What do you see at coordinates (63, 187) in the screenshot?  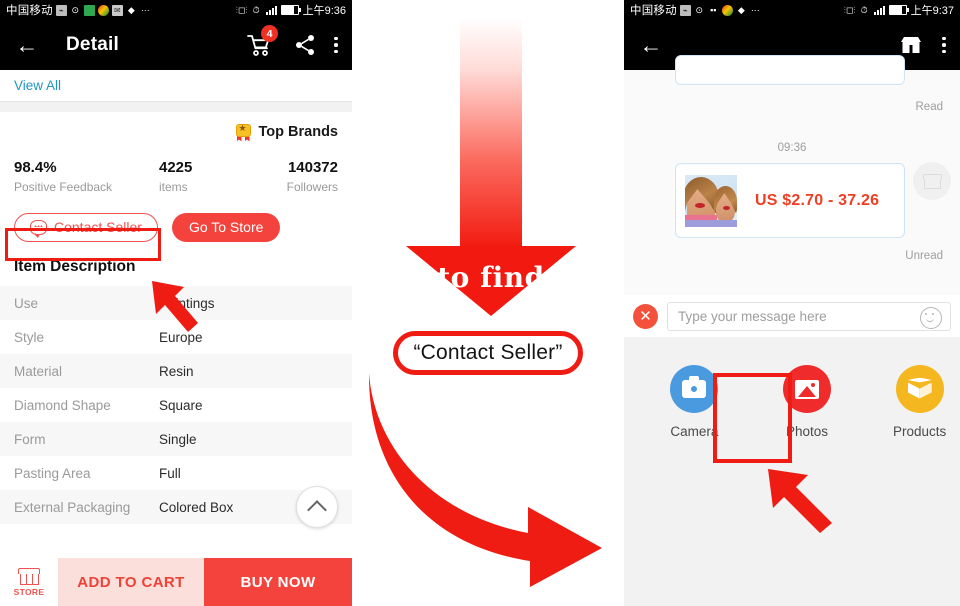 I see `stat-label: Positive Feedback` at bounding box center [63, 187].